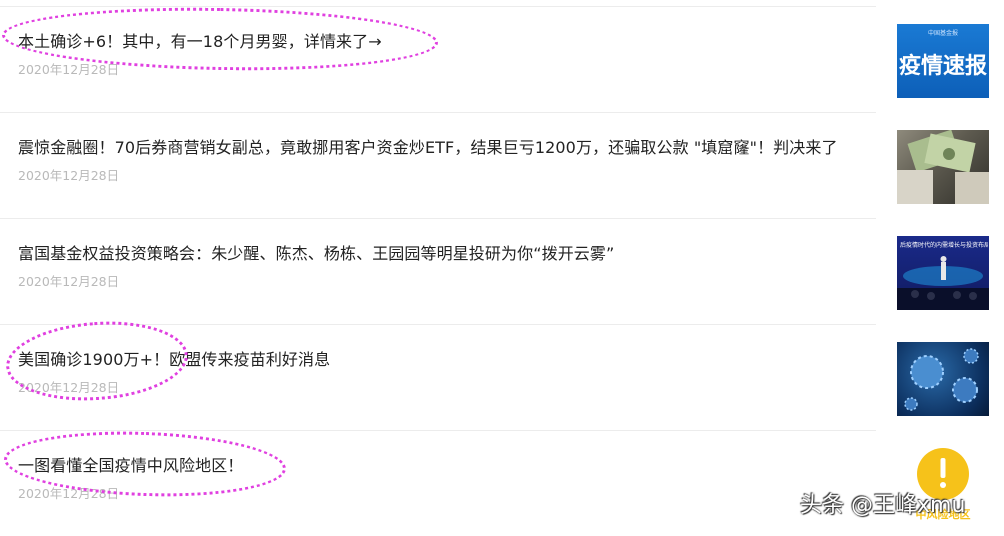 This screenshot has width=1004, height=536. What do you see at coordinates (942, 66) in the screenshot?
I see `thumb-text: 疫情速报` at bounding box center [942, 66].